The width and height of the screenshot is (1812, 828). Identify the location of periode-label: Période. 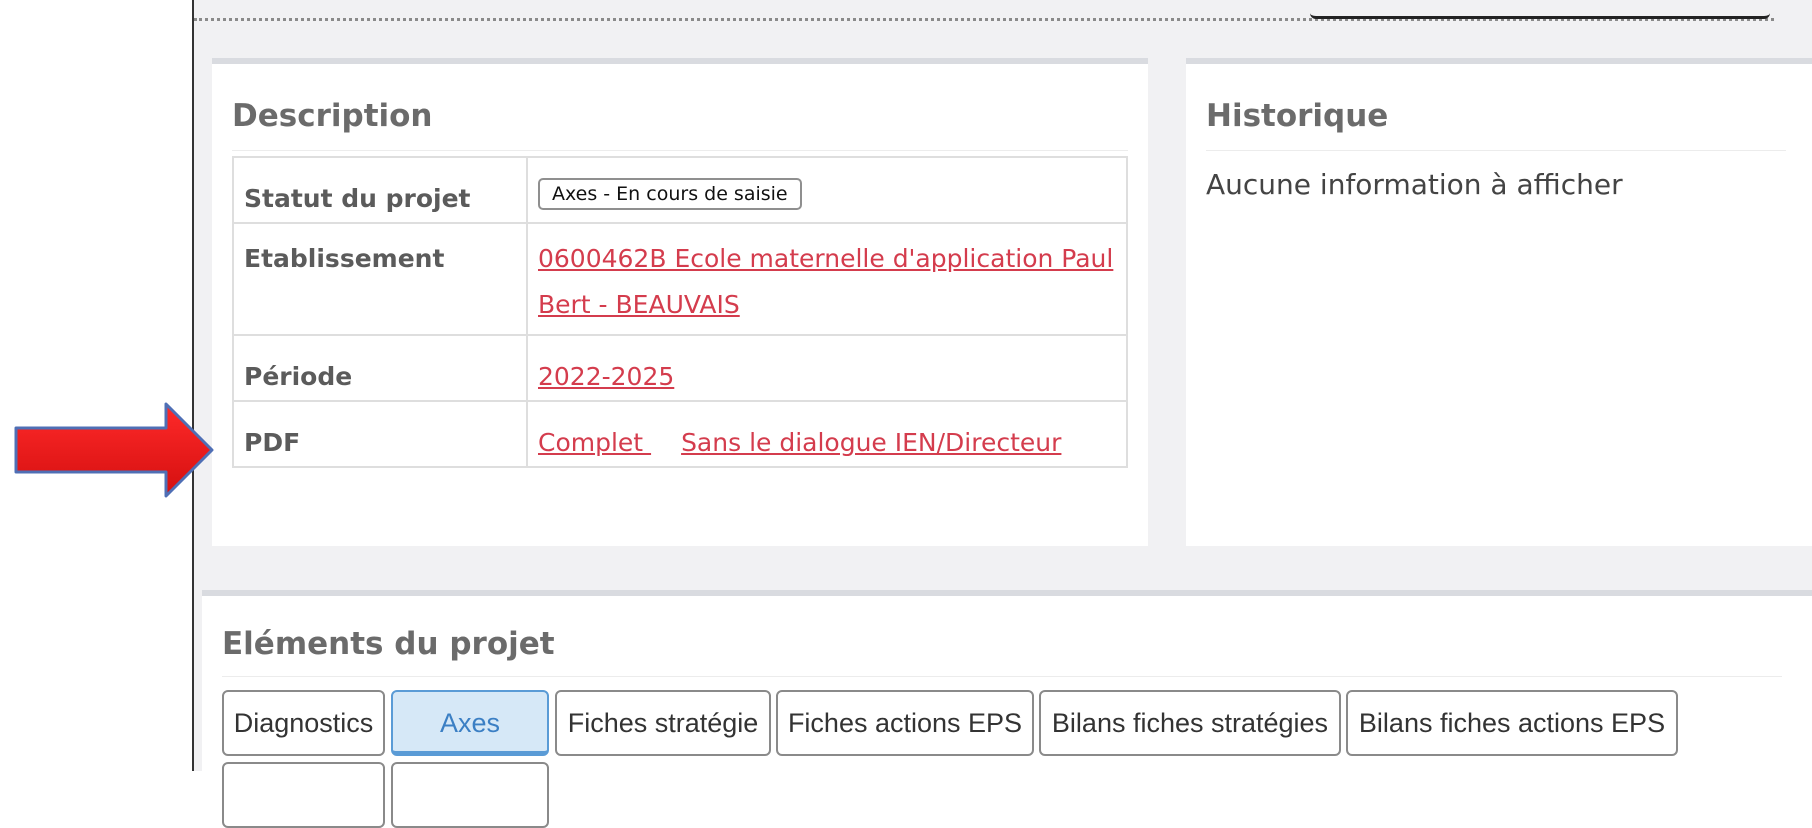
(298, 376).